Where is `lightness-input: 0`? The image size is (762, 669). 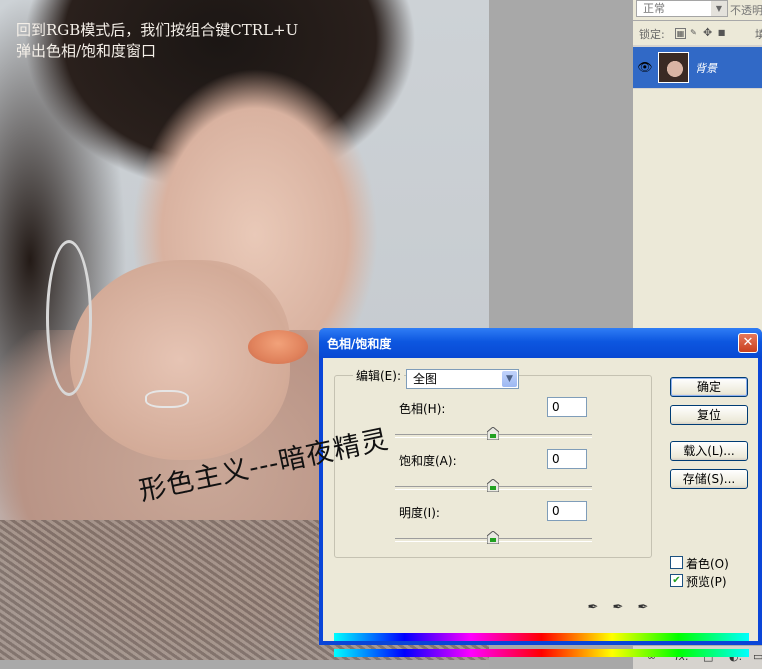
lightness-input: 0 is located at coordinates (567, 511).